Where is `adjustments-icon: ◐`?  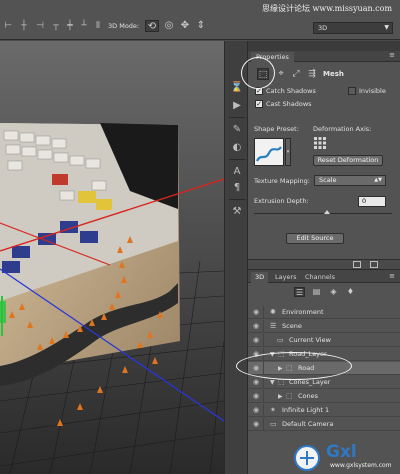
adjustments-icon: ◐ is located at coordinates (237, 148).